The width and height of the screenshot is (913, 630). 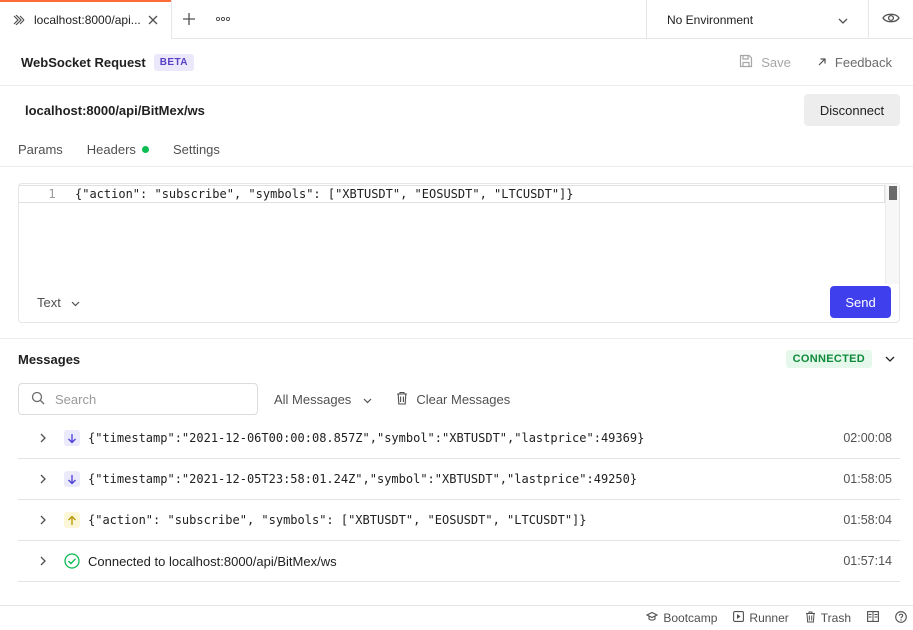 What do you see at coordinates (463, 399) in the screenshot?
I see `clear-messages-label: Clear Messages` at bounding box center [463, 399].